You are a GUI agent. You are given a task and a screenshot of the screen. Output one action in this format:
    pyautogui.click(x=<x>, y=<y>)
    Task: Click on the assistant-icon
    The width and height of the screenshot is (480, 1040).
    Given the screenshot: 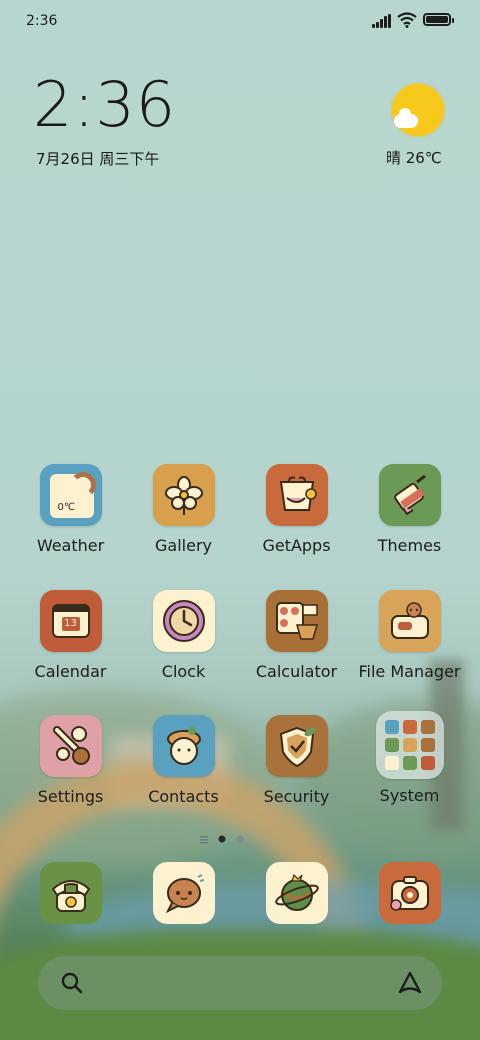 What is the action you would take?
    pyautogui.click(x=410, y=983)
    